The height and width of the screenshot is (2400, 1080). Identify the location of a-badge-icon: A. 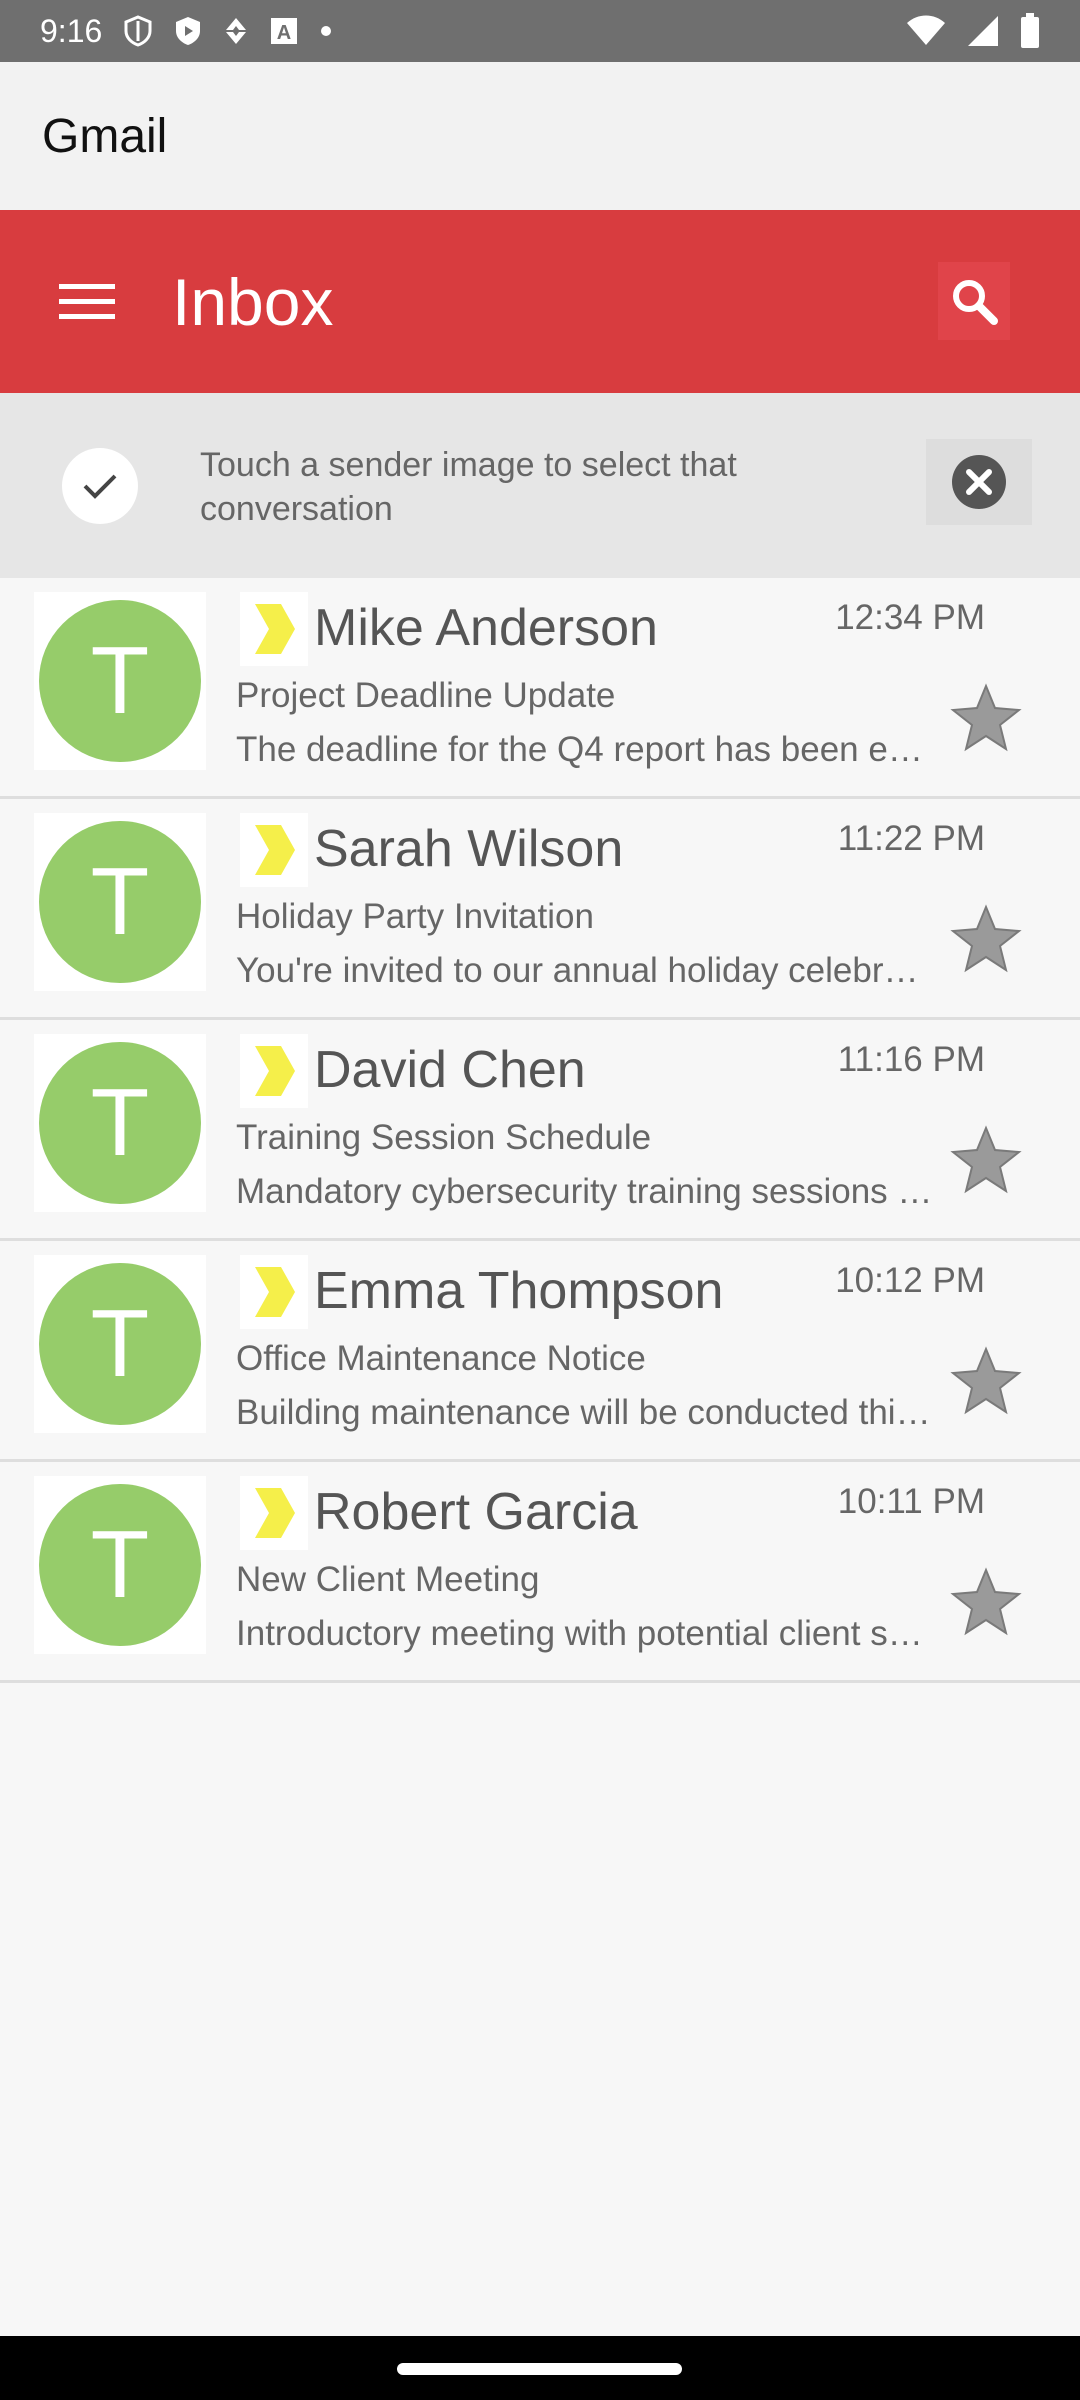
(284, 31).